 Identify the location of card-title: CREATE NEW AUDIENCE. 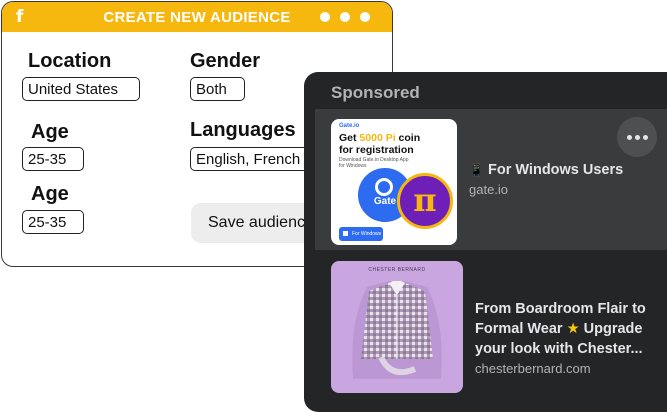
(197, 17).